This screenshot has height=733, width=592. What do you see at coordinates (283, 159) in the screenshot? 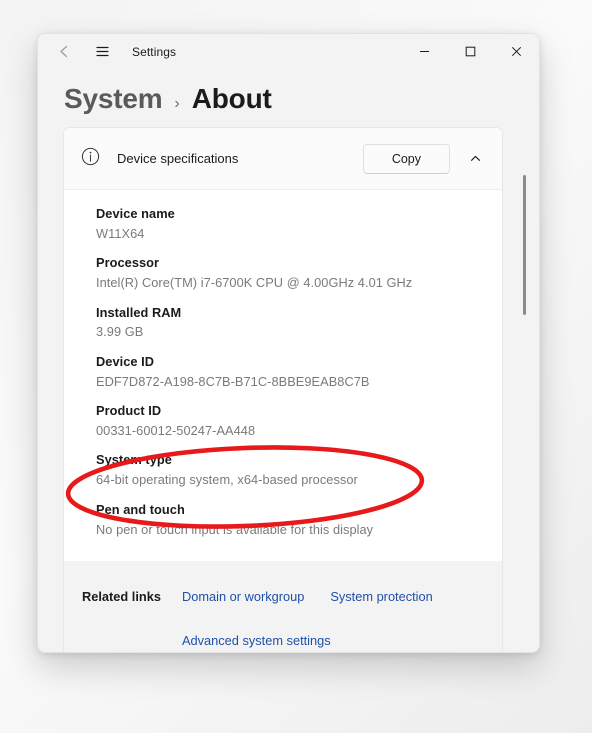
I see `card-header: Device specifications Copy` at bounding box center [283, 159].